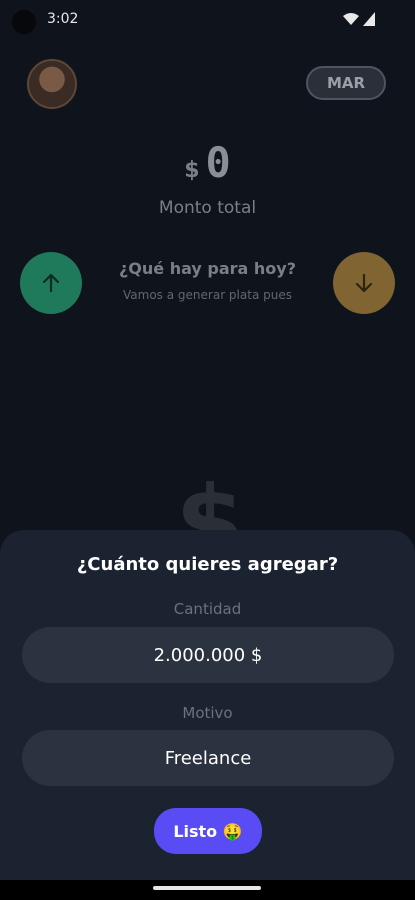 The width and height of the screenshot is (415, 900). Describe the element at coordinates (192, 170) in the screenshot. I see `currency-symbol: $` at that location.